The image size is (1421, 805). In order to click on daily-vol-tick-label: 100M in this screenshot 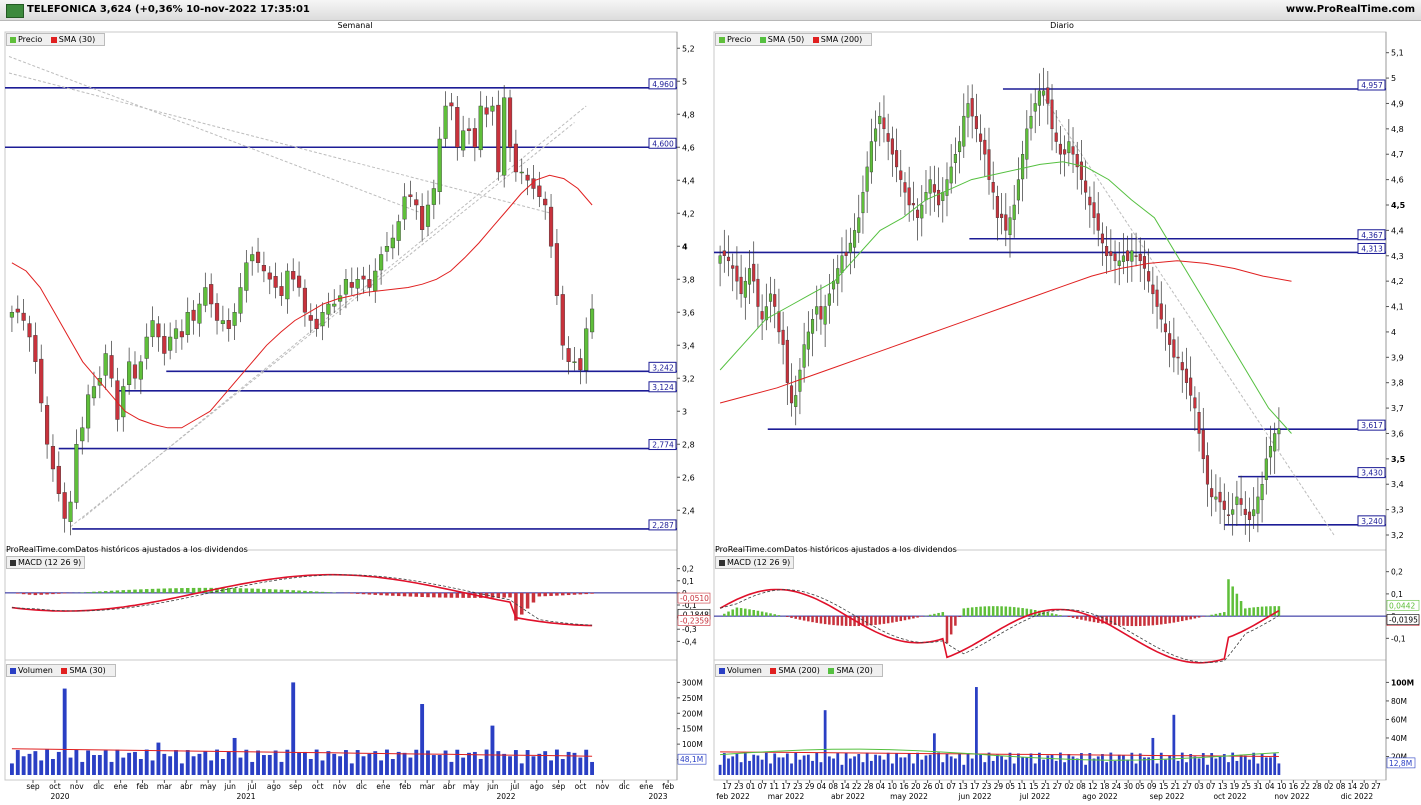, I will do `click(1402, 682)`.